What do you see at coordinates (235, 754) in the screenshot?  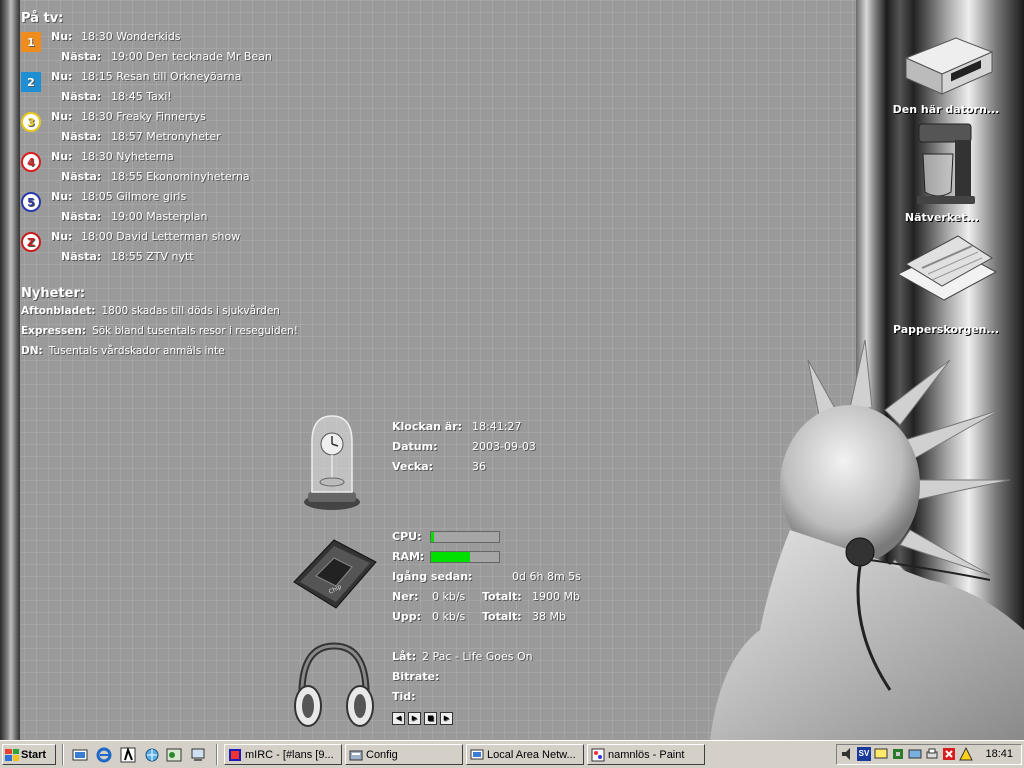 I see `mirc-icon` at bounding box center [235, 754].